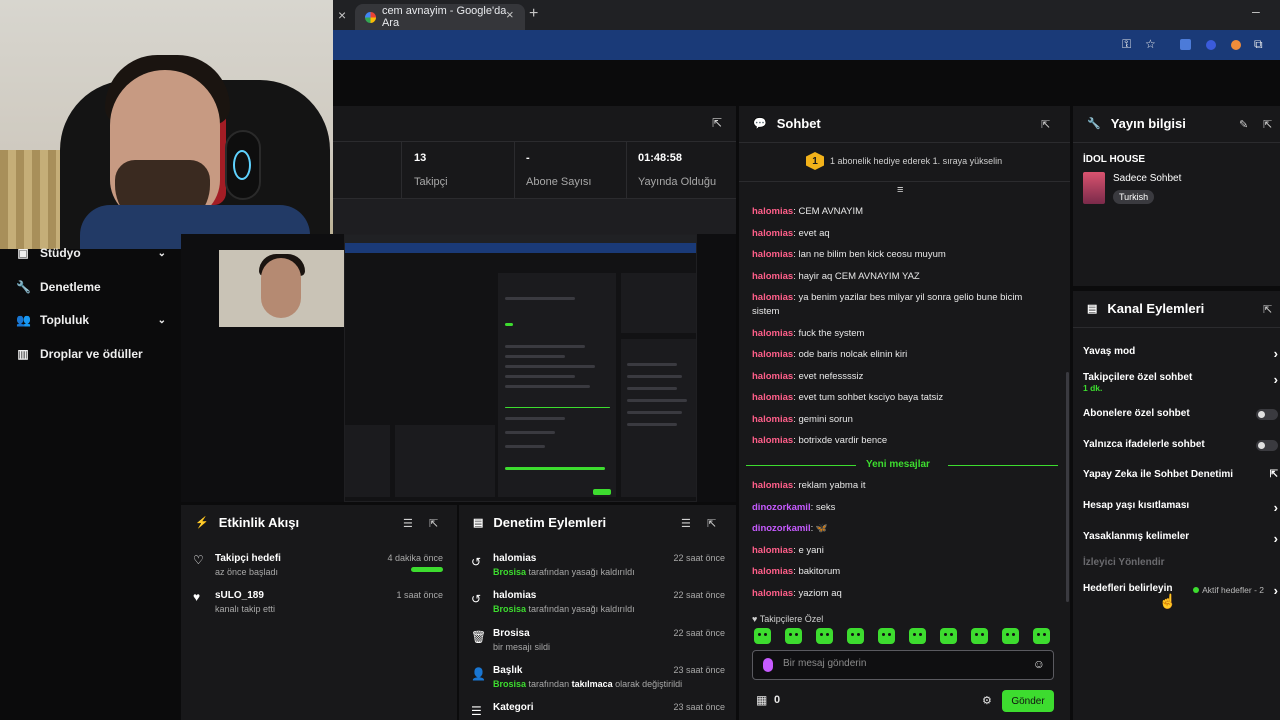 Image resolution: width=1280 pixels, height=720 pixels. Describe the element at coordinates (1267, 445) in the screenshot. I see `emote-only-toggle` at that location.